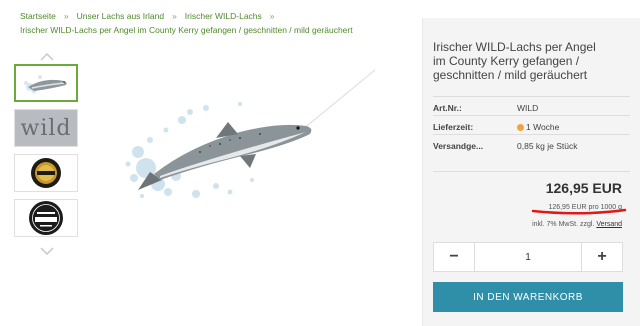 This screenshot has height=326, width=640. I want to click on salmon-fish, so click(225, 156).